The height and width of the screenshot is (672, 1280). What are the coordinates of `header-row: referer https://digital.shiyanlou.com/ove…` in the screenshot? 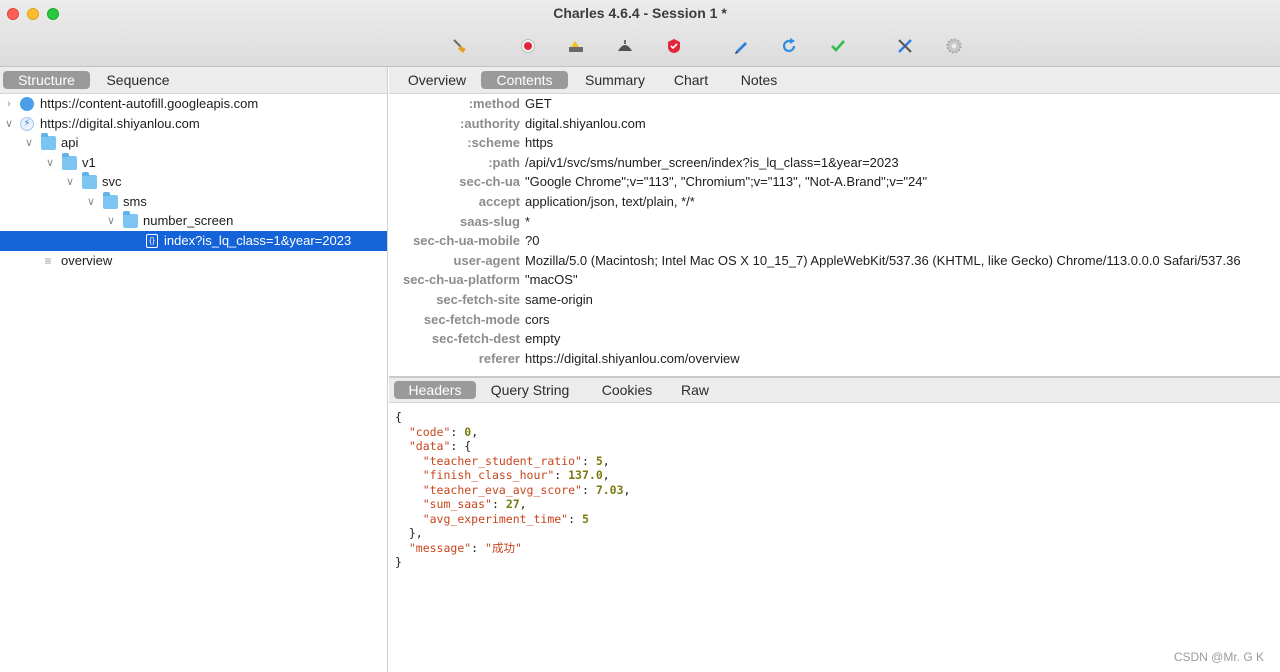 It's located at (834, 359).